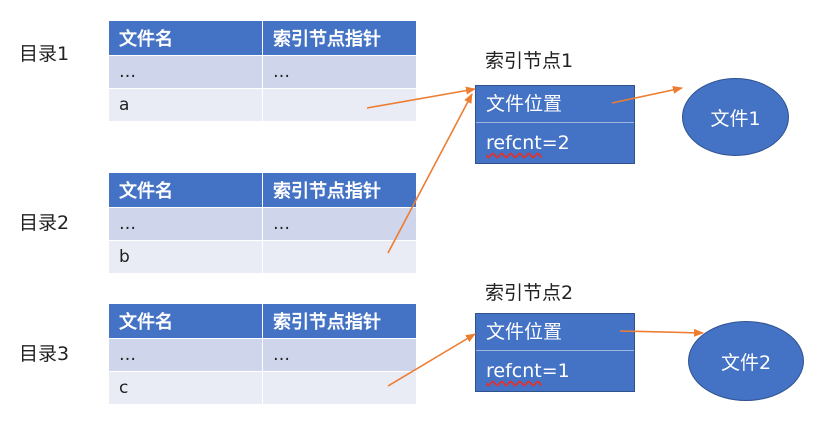 This screenshot has width=823, height=432. Describe the element at coordinates (421, 97) in the screenshot. I see `arrow-a-to-inode1` at that location.